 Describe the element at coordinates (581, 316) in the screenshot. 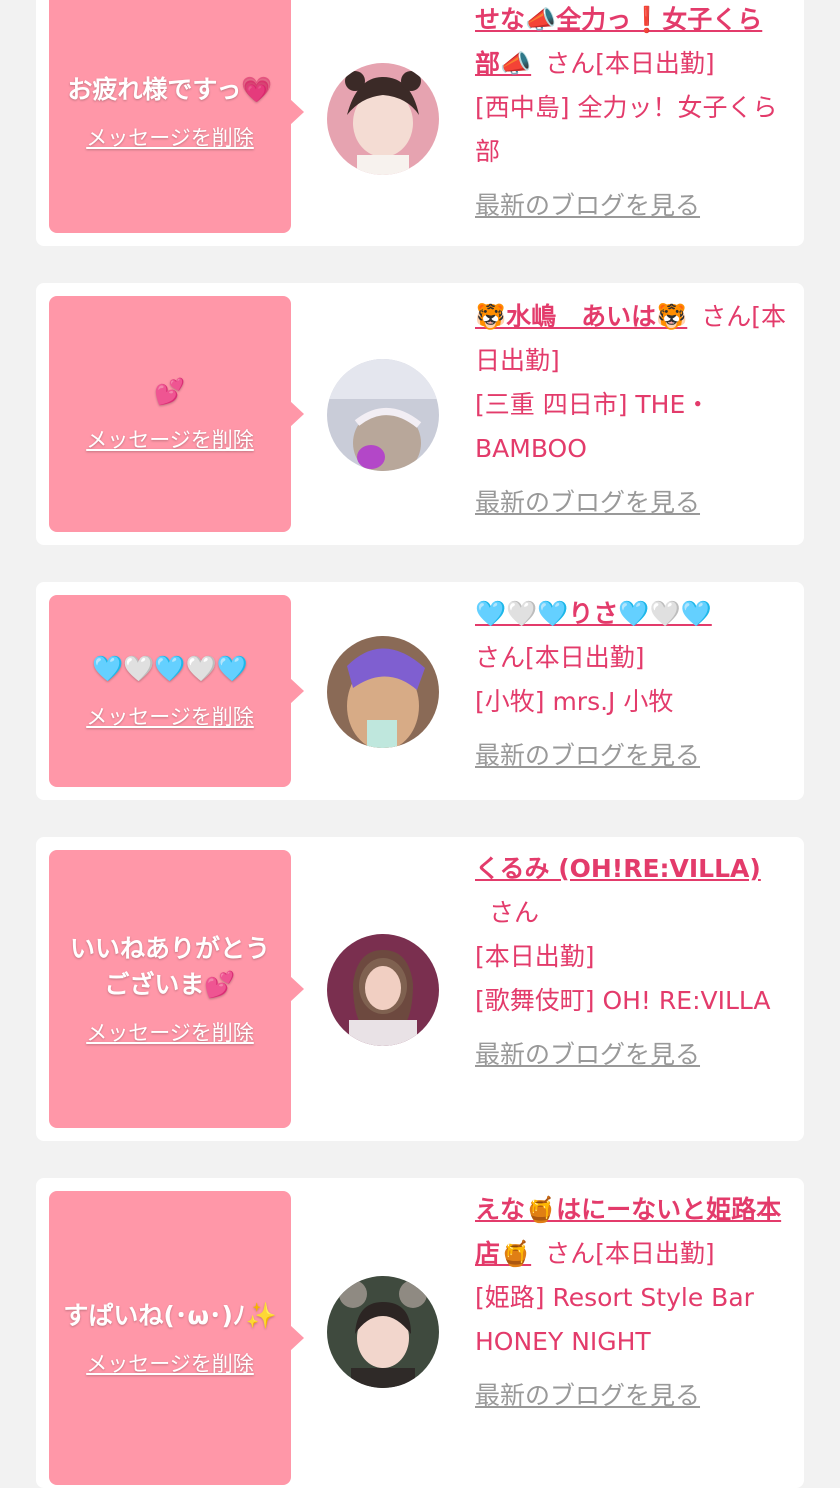

I see `cast-name-link: 🐯水嶋 あいは🐯` at that location.